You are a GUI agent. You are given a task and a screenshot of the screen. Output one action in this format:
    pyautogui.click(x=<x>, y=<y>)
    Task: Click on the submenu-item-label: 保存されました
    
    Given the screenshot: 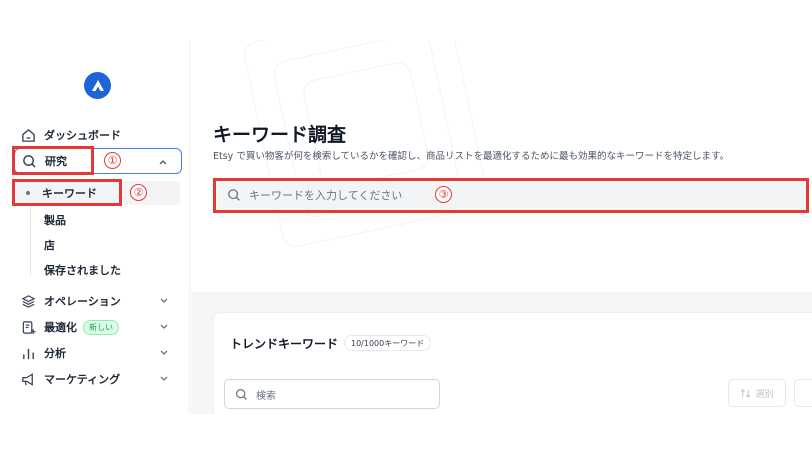 What is the action you would take?
    pyautogui.click(x=82, y=270)
    